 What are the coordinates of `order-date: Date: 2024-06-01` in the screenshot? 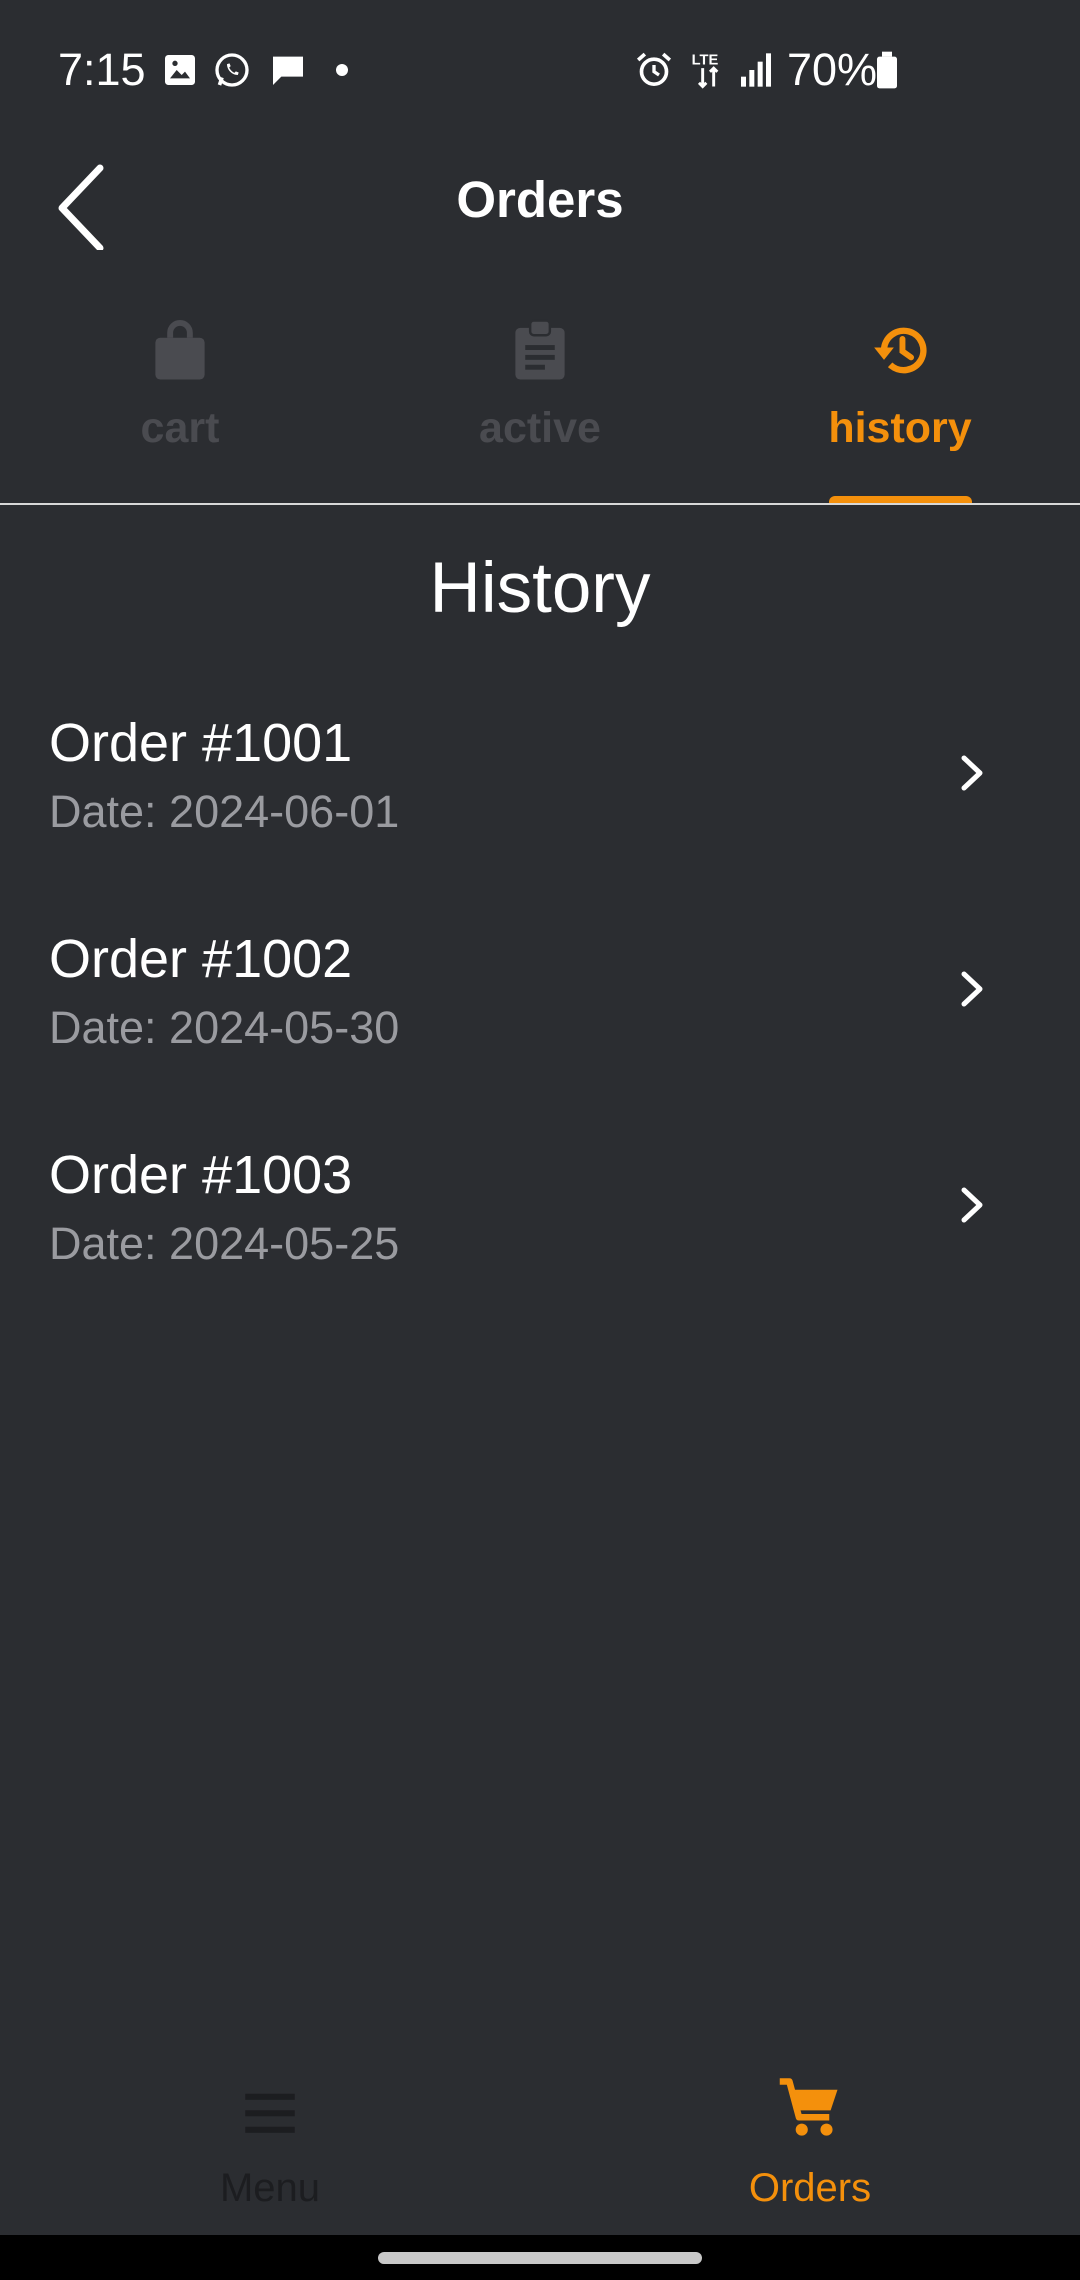 It's located at (224, 811).